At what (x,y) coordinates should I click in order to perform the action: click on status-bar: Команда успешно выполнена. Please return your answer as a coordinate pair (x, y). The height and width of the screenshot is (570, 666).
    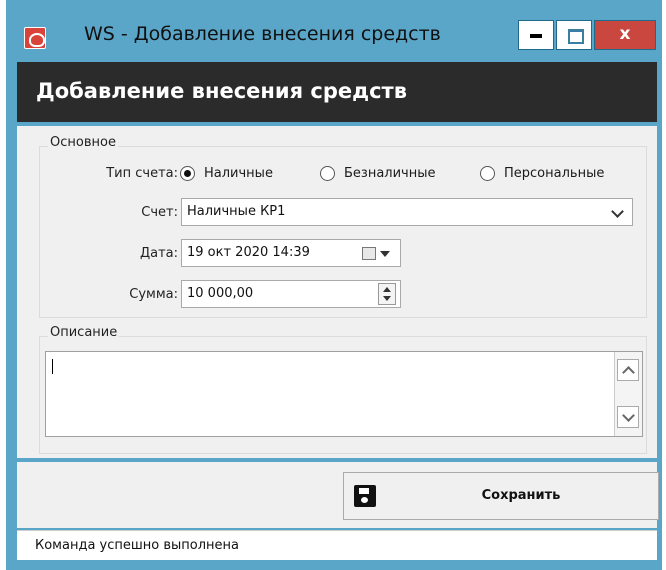
    Looking at the image, I should click on (337, 545).